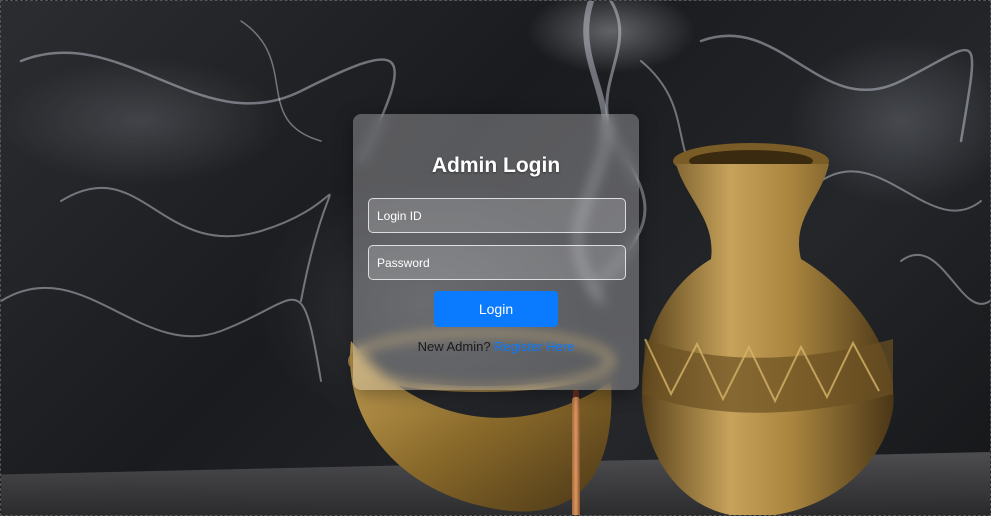 This screenshot has height=516, width=991. Describe the element at coordinates (534, 346) in the screenshot. I see `register-link: Register Here` at that location.